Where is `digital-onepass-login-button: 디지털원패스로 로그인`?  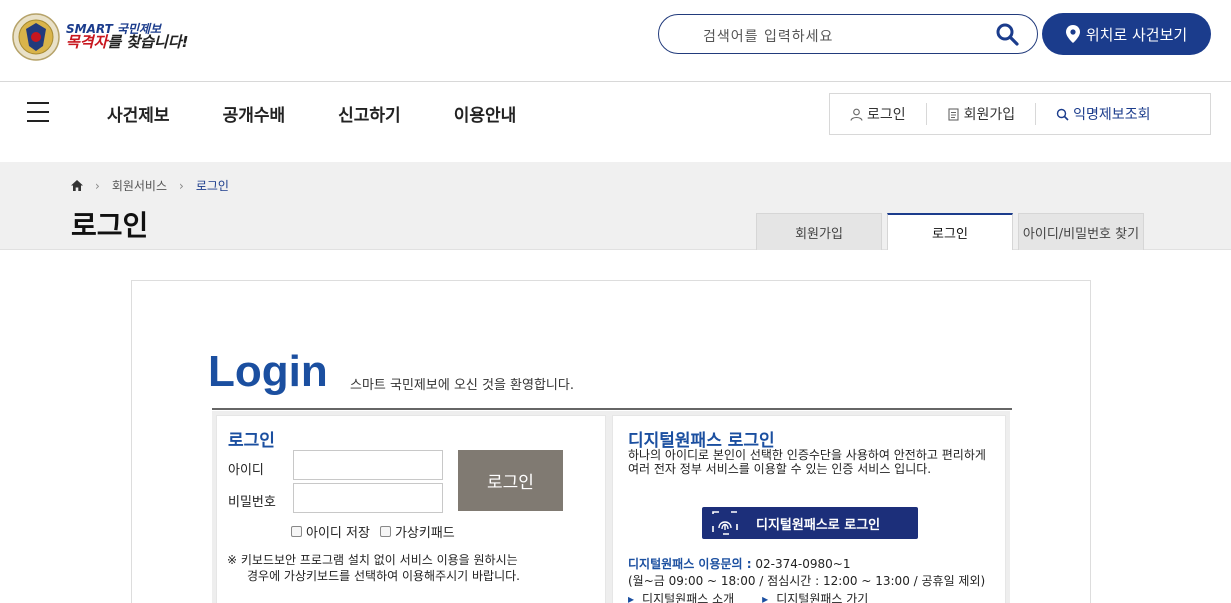 digital-onepass-login-button: 디지털원패스로 로그인 is located at coordinates (810, 523).